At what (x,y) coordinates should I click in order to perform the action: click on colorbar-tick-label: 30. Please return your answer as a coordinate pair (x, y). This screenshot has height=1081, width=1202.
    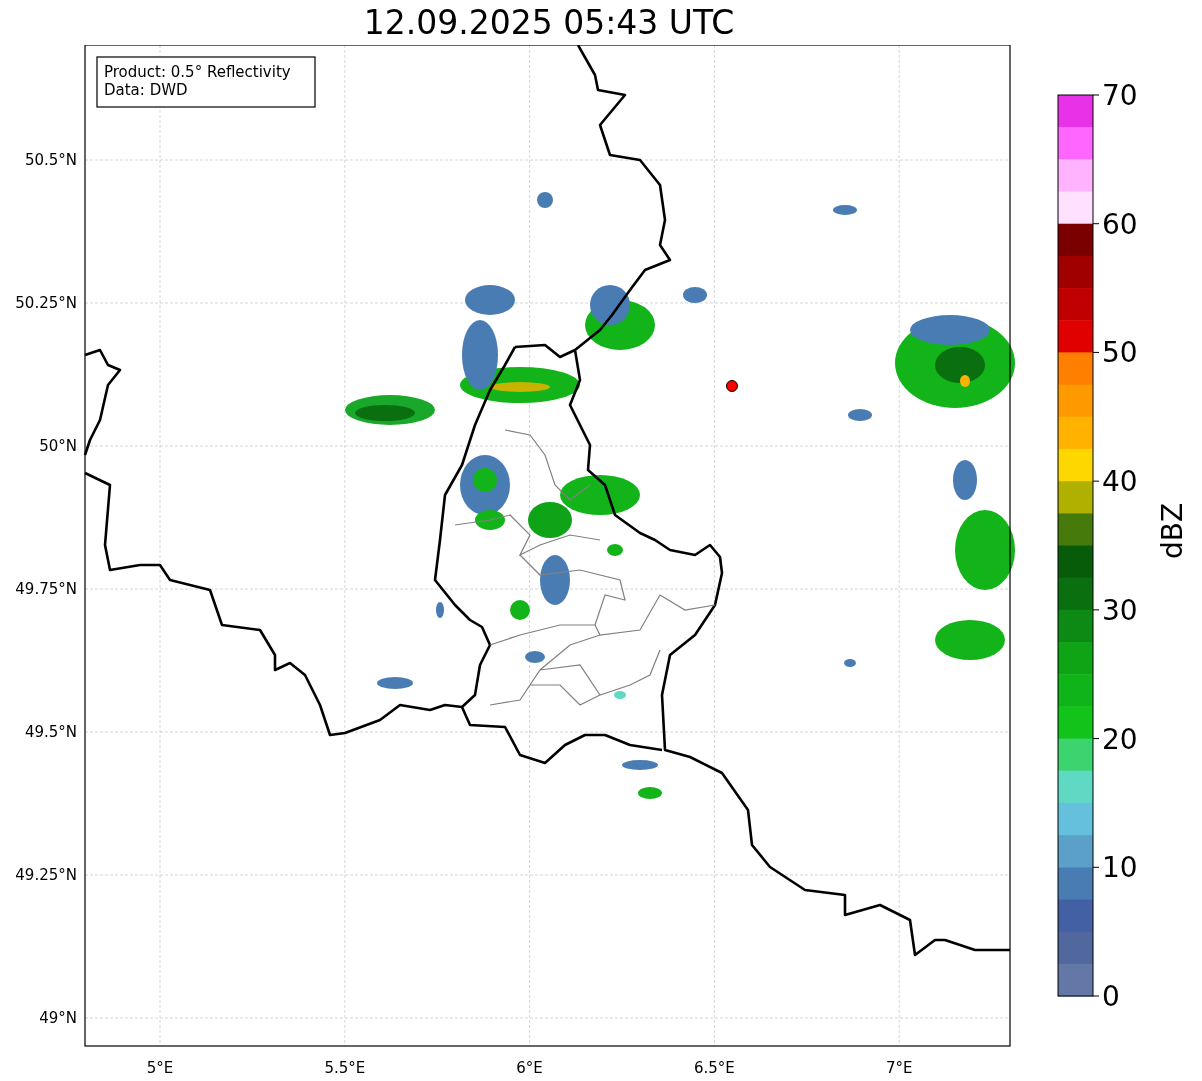
    Looking at the image, I should click on (1120, 610).